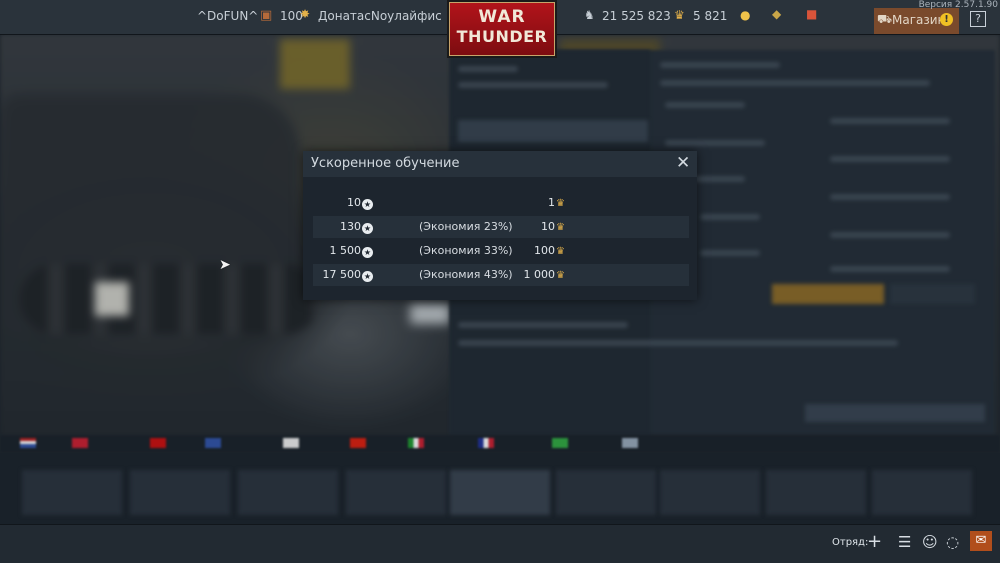  What do you see at coordinates (683, 163) in the screenshot?
I see `close-icon: ✕` at bounding box center [683, 163].